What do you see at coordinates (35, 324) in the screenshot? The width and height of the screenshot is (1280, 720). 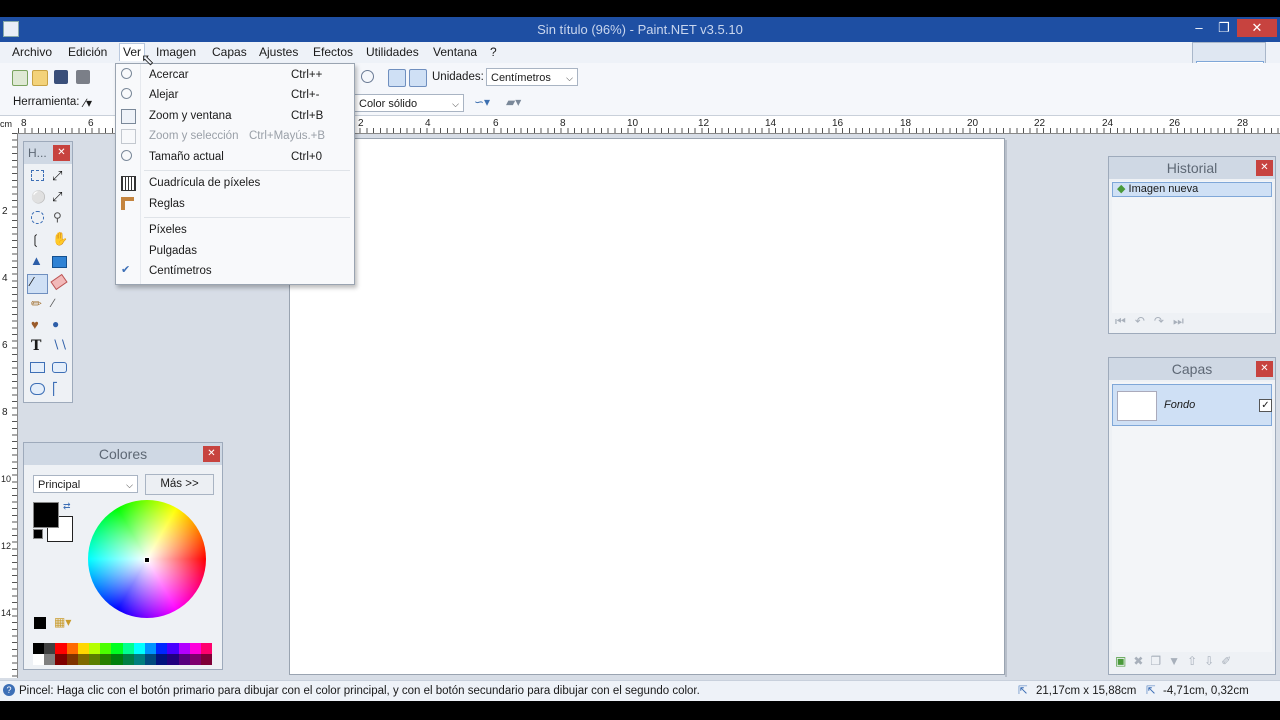 I see `clone-stamp-icon: ♥` at bounding box center [35, 324].